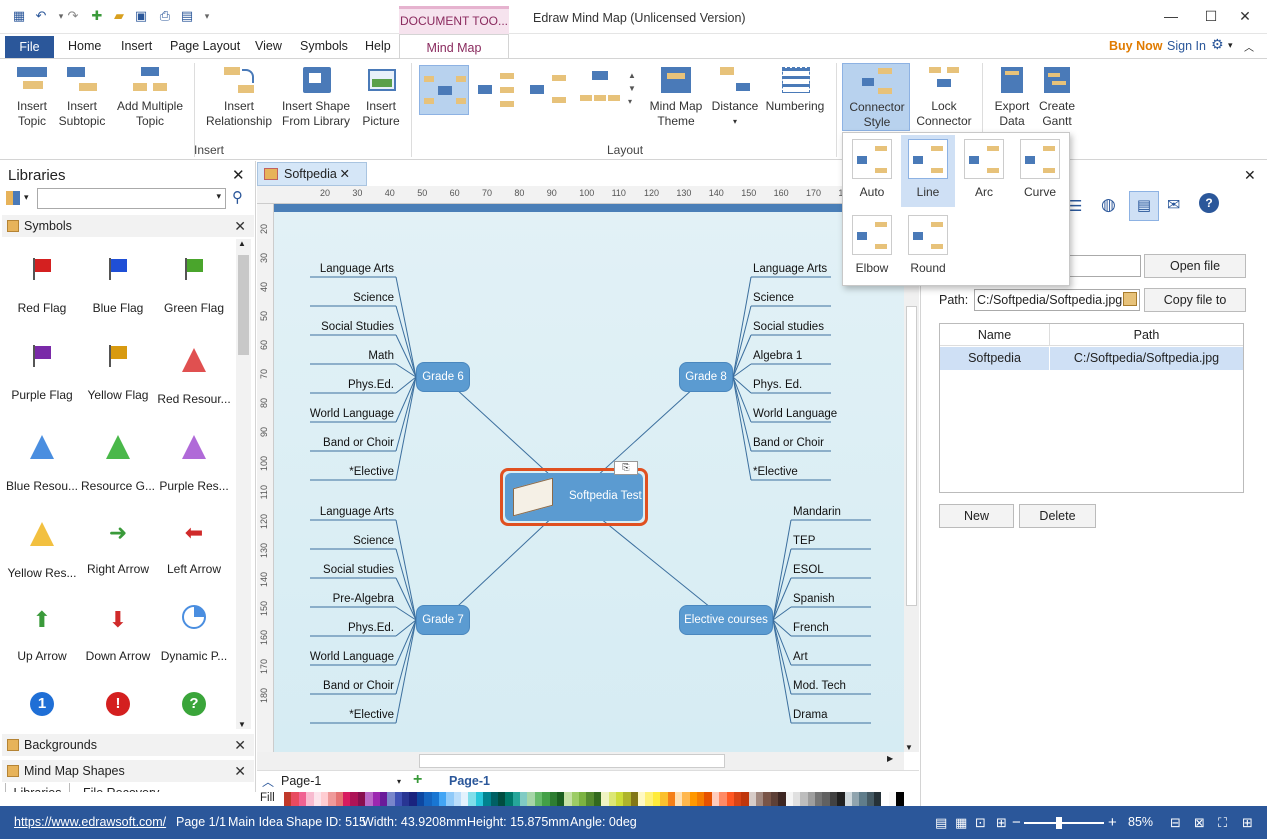 Image resolution: width=1267 pixels, height=839 pixels. I want to click on page-selector: Page-1 ▾, so click(341, 782).